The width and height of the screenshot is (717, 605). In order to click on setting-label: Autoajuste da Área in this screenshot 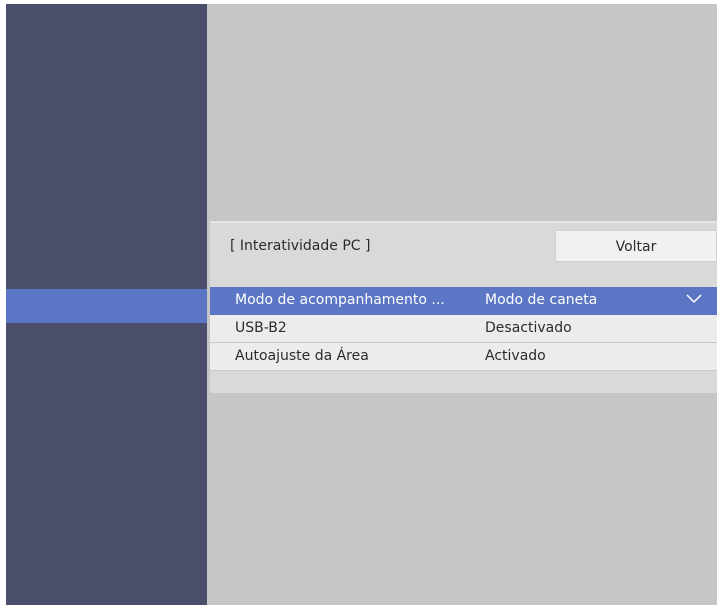, I will do `click(302, 356)`.